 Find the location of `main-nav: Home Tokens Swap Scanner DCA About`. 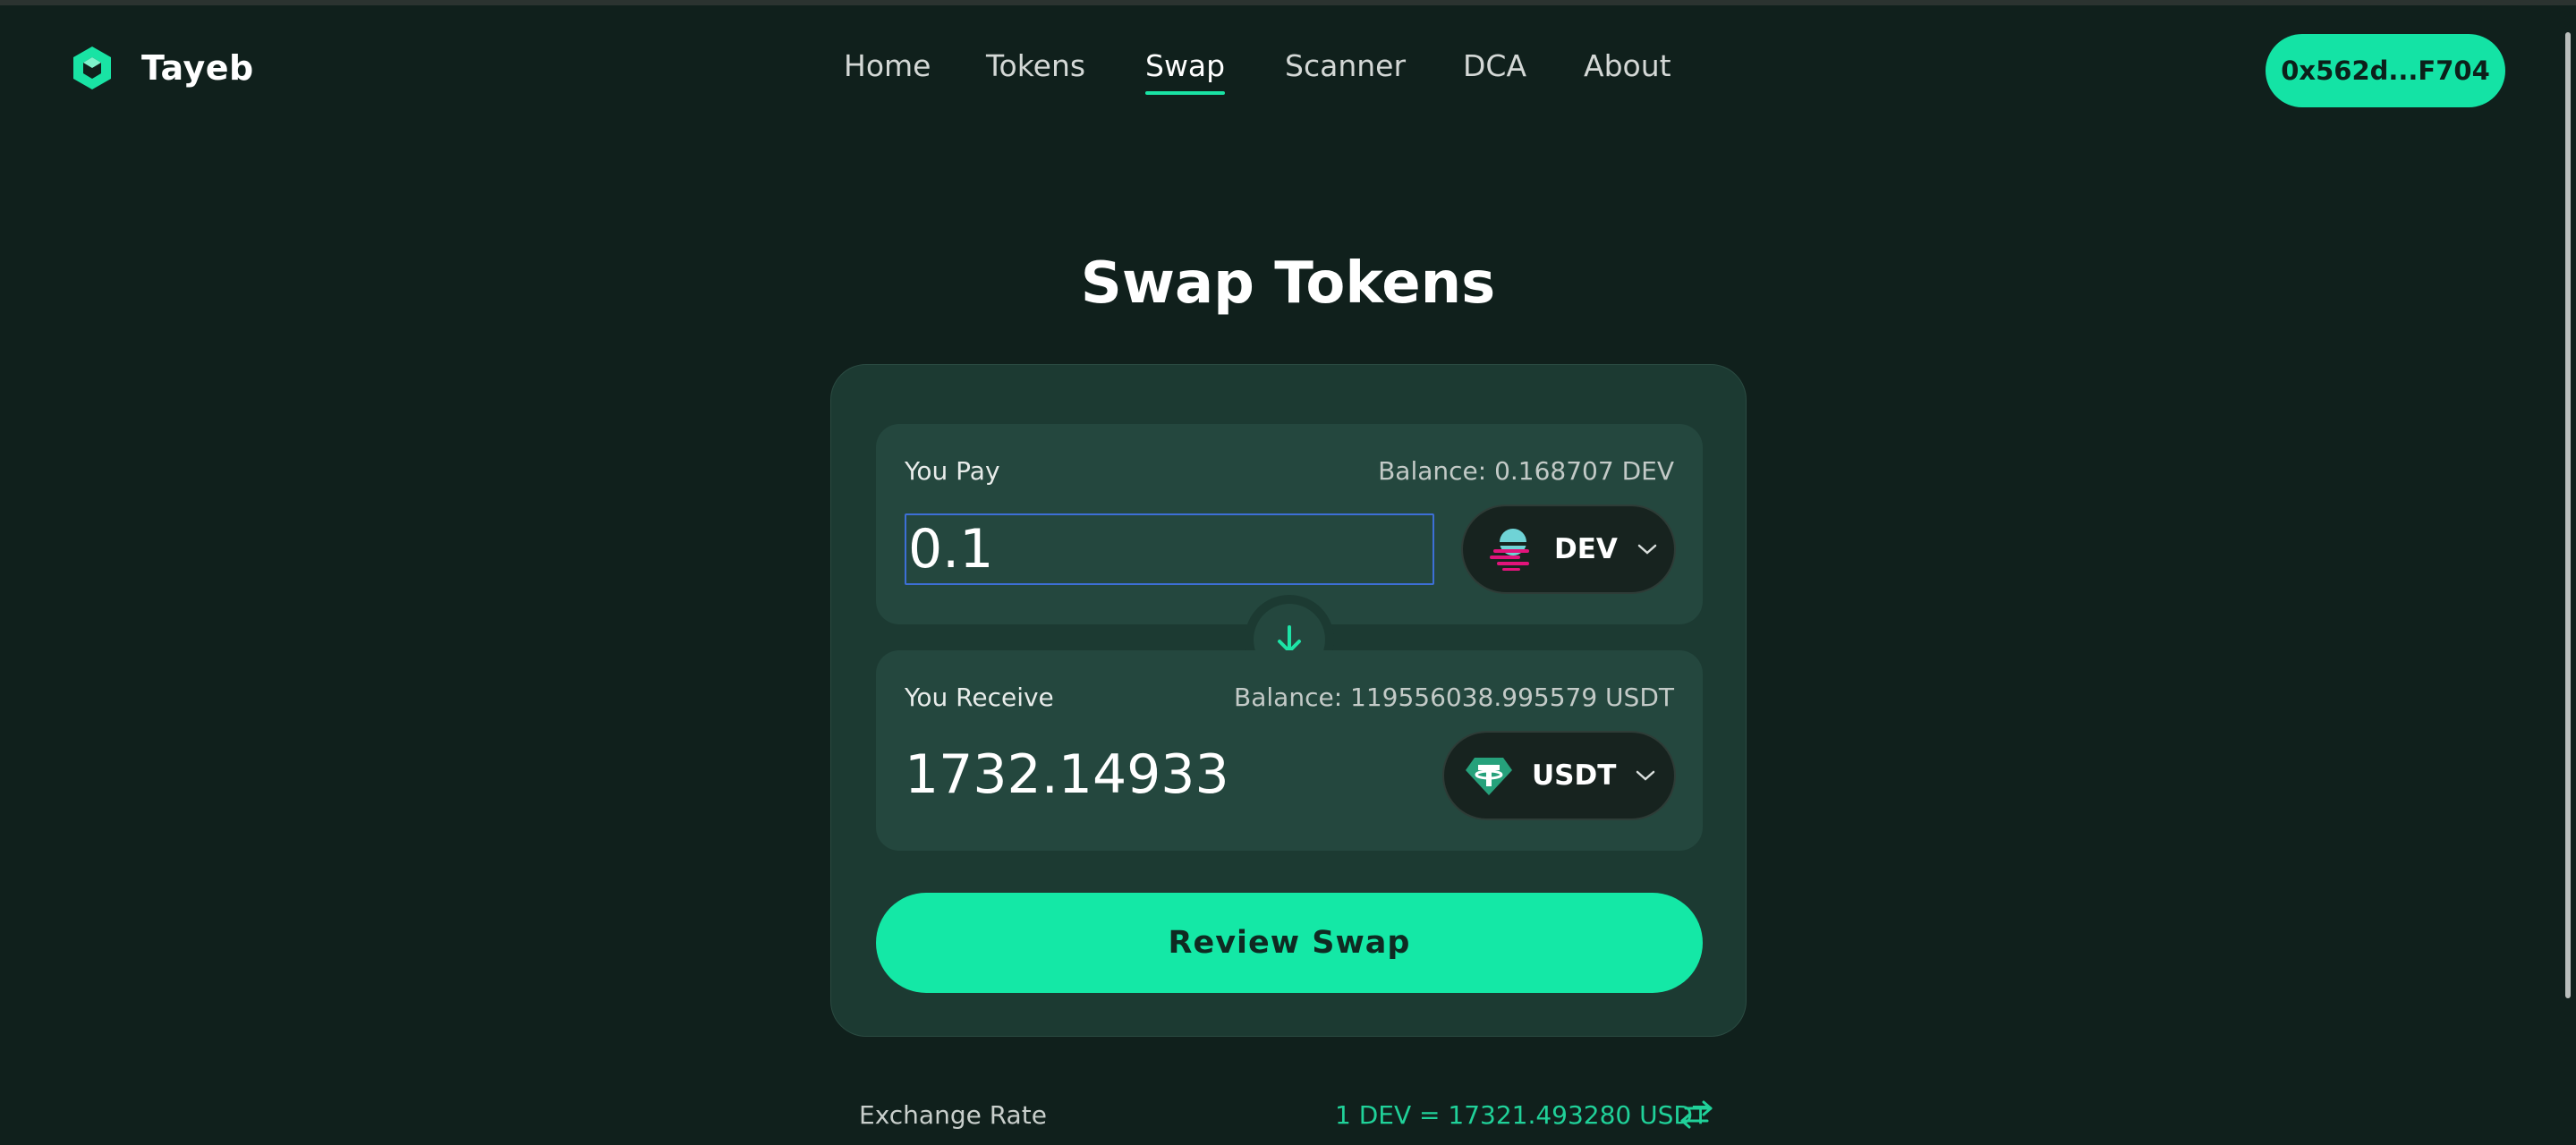

main-nav: Home Tokens Swap Scanner DCA About is located at coordinates (1288, 75).